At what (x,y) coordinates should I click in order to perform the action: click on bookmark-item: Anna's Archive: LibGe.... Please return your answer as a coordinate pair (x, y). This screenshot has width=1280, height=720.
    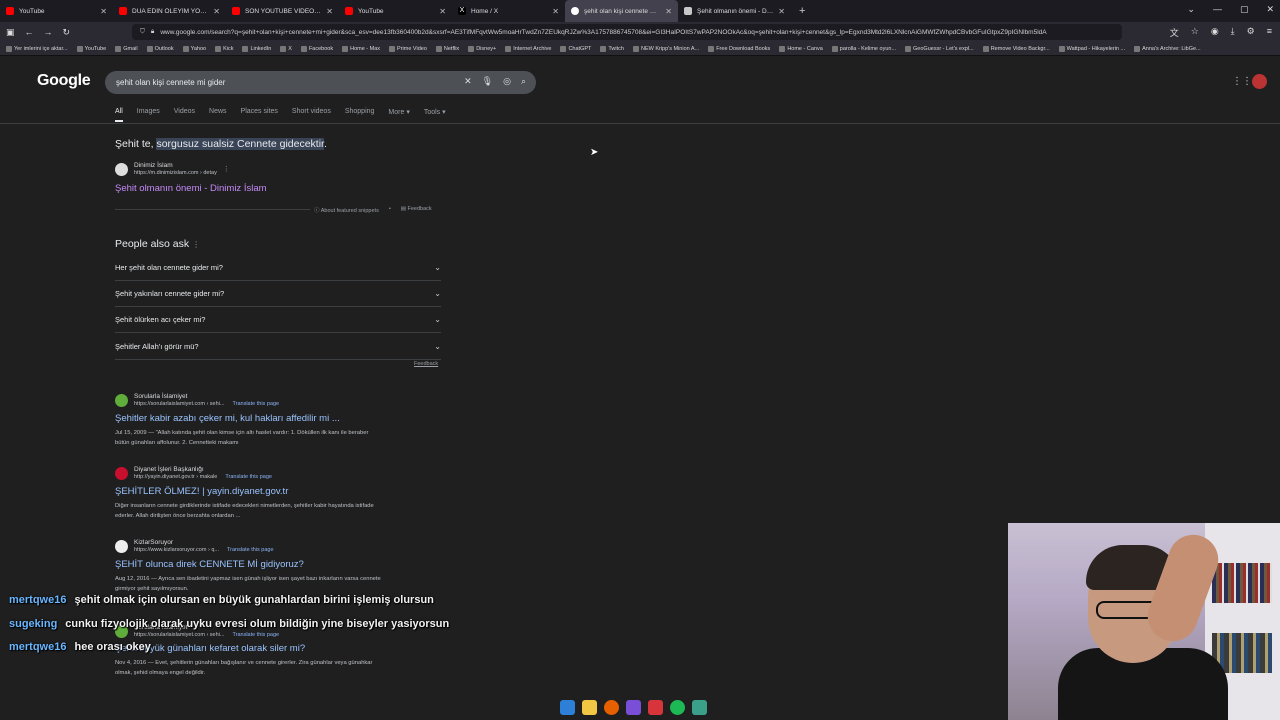
    Looking at the image, I should click on (1167, 48).